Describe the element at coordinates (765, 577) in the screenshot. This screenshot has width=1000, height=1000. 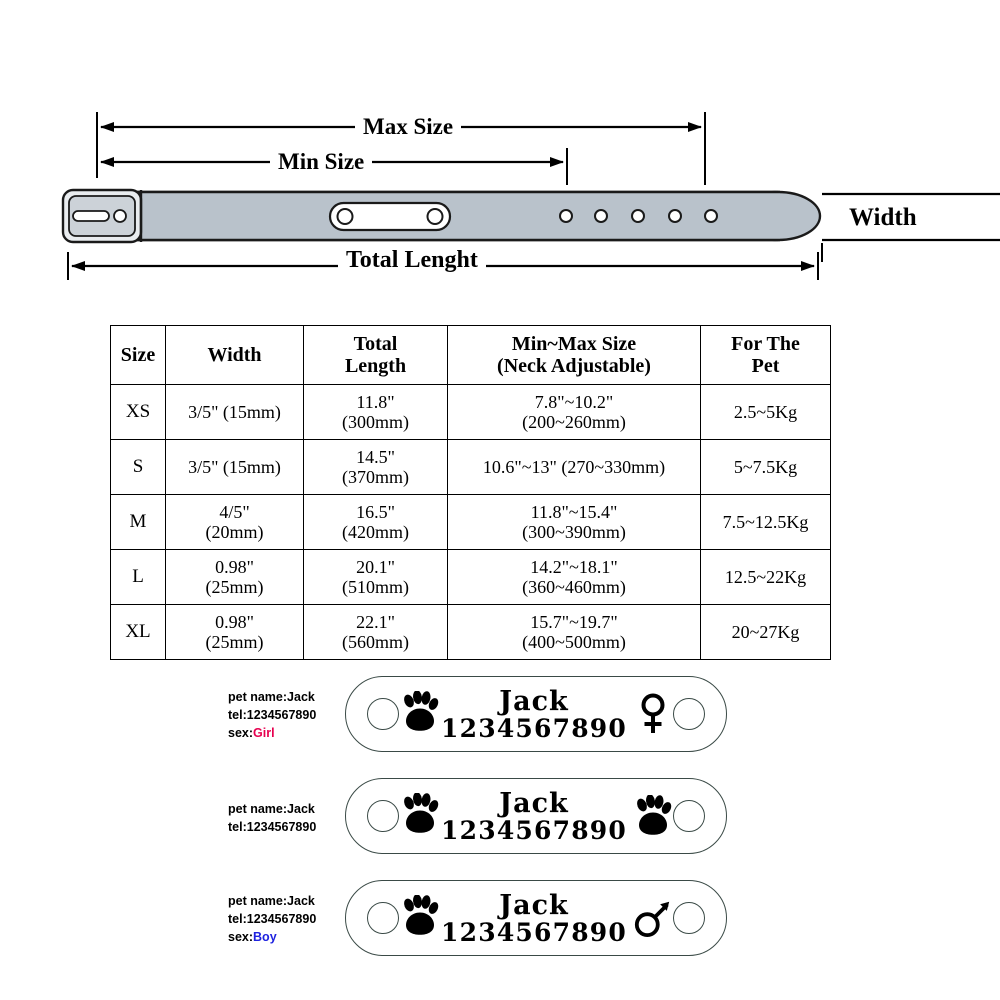
I see `cell-for-the-pet: 12.5~22Kg` at that location.